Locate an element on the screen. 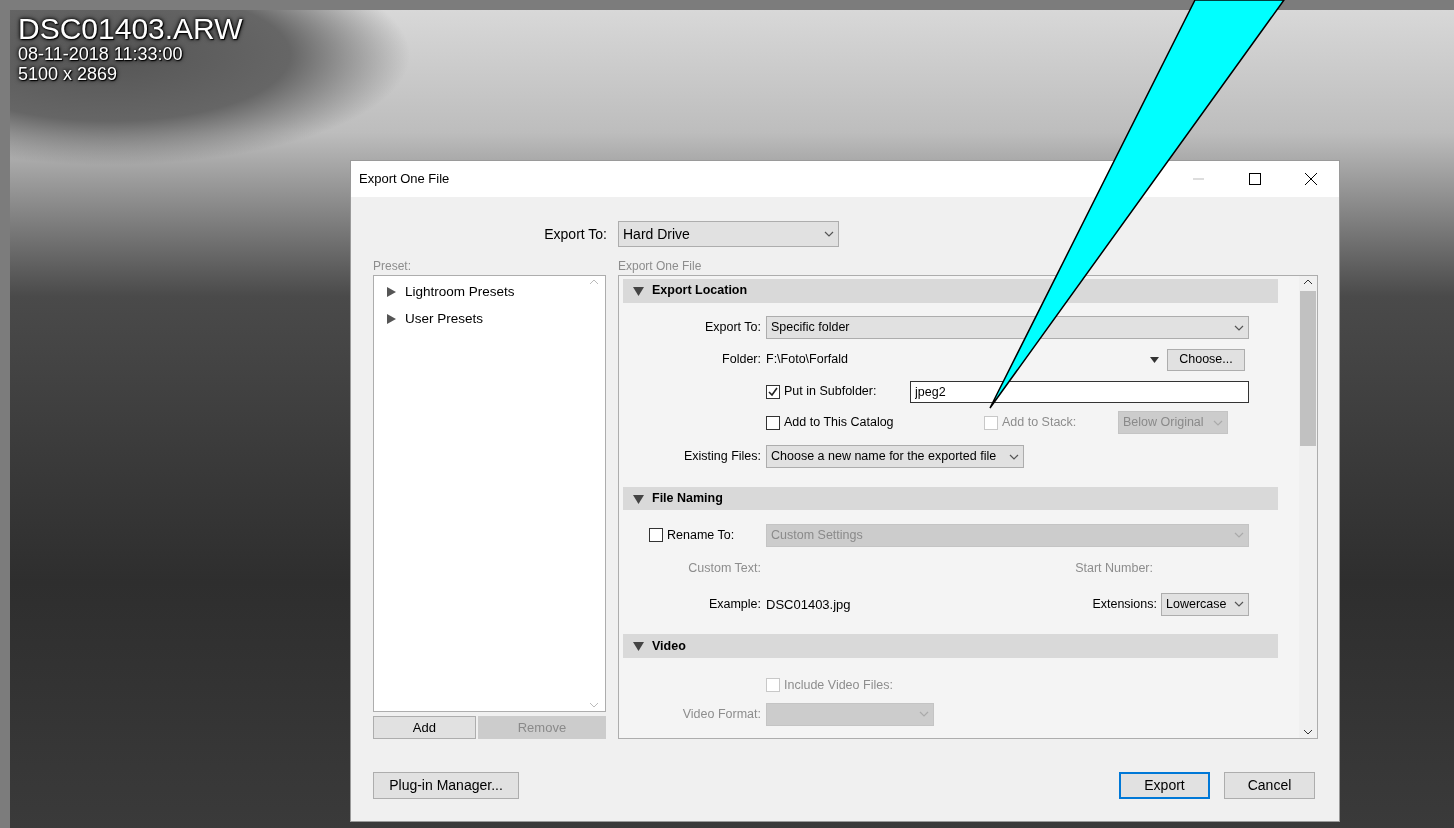  field-label: Existing Files: is located at coordinates (721, 457).